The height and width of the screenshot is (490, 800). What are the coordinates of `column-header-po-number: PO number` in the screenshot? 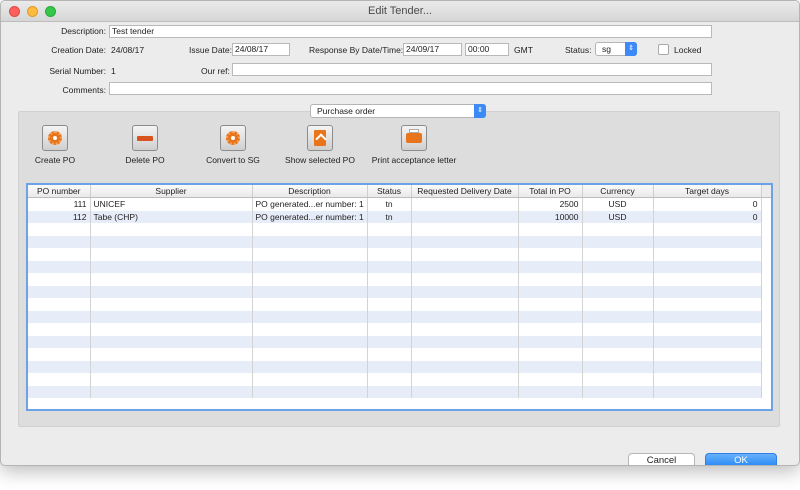 It's located at (59, 191).